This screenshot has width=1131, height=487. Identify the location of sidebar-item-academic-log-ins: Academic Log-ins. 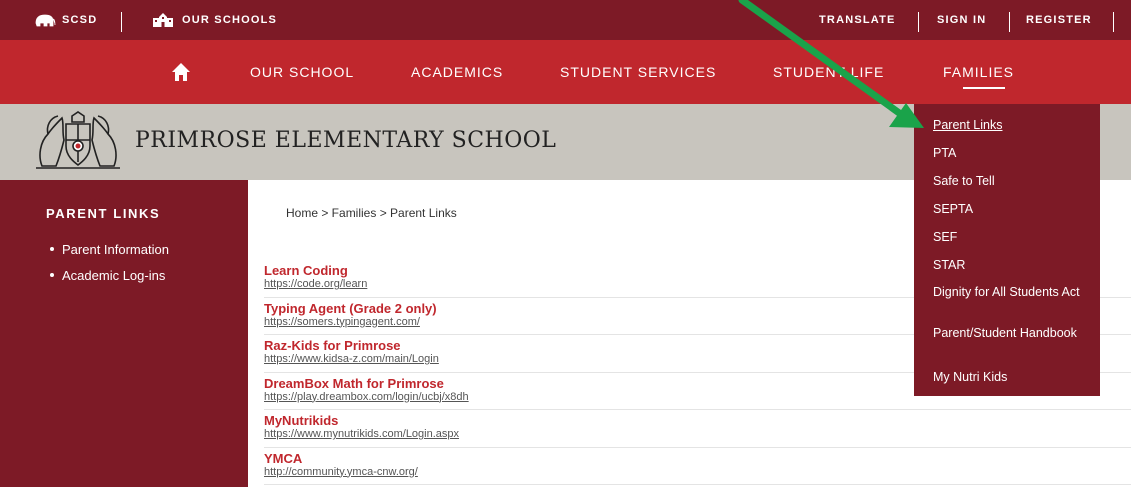
(109, 275).